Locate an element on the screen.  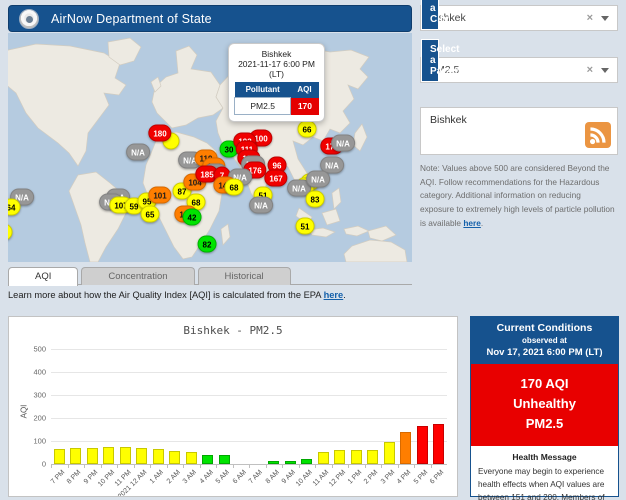
map-marker: 66 is located at coordinates (307, 129).